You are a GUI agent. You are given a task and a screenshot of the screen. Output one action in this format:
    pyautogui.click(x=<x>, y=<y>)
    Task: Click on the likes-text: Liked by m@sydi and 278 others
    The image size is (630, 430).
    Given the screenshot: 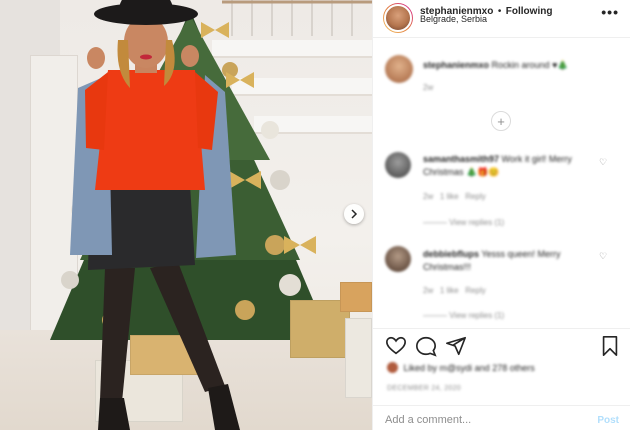 What is the action you would take?
    pyautogui.click(x=469, y=368)
    